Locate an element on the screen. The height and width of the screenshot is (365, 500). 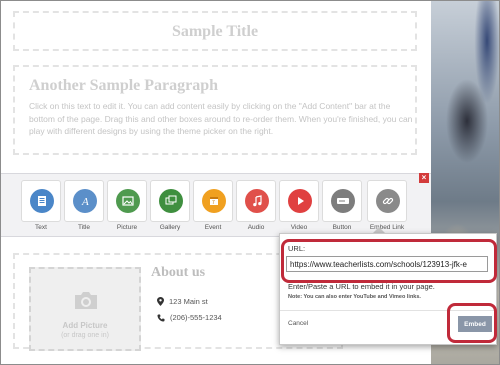
calendar-icon: 7 is located at coordinates (214, 201).